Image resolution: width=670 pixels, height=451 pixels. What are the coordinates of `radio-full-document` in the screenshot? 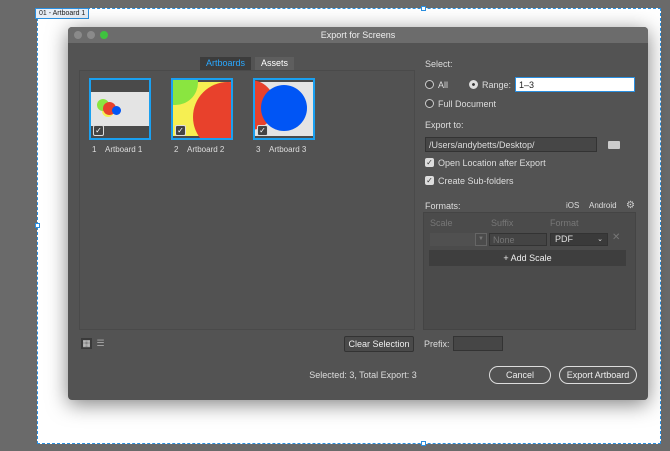 It's located at (429, 103).